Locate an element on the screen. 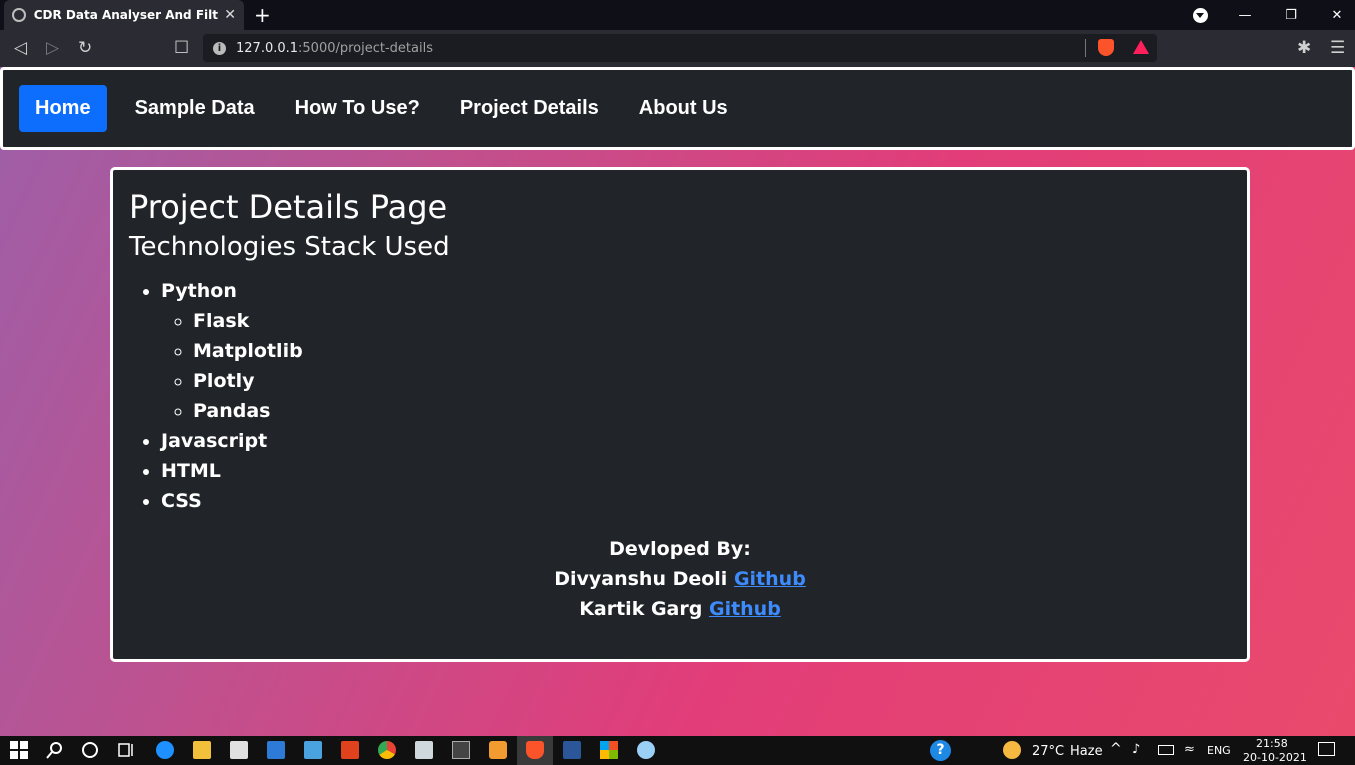 This screenshot has height=765, width=1355. brave-shields-icon is located at coordinates (1106, 47).